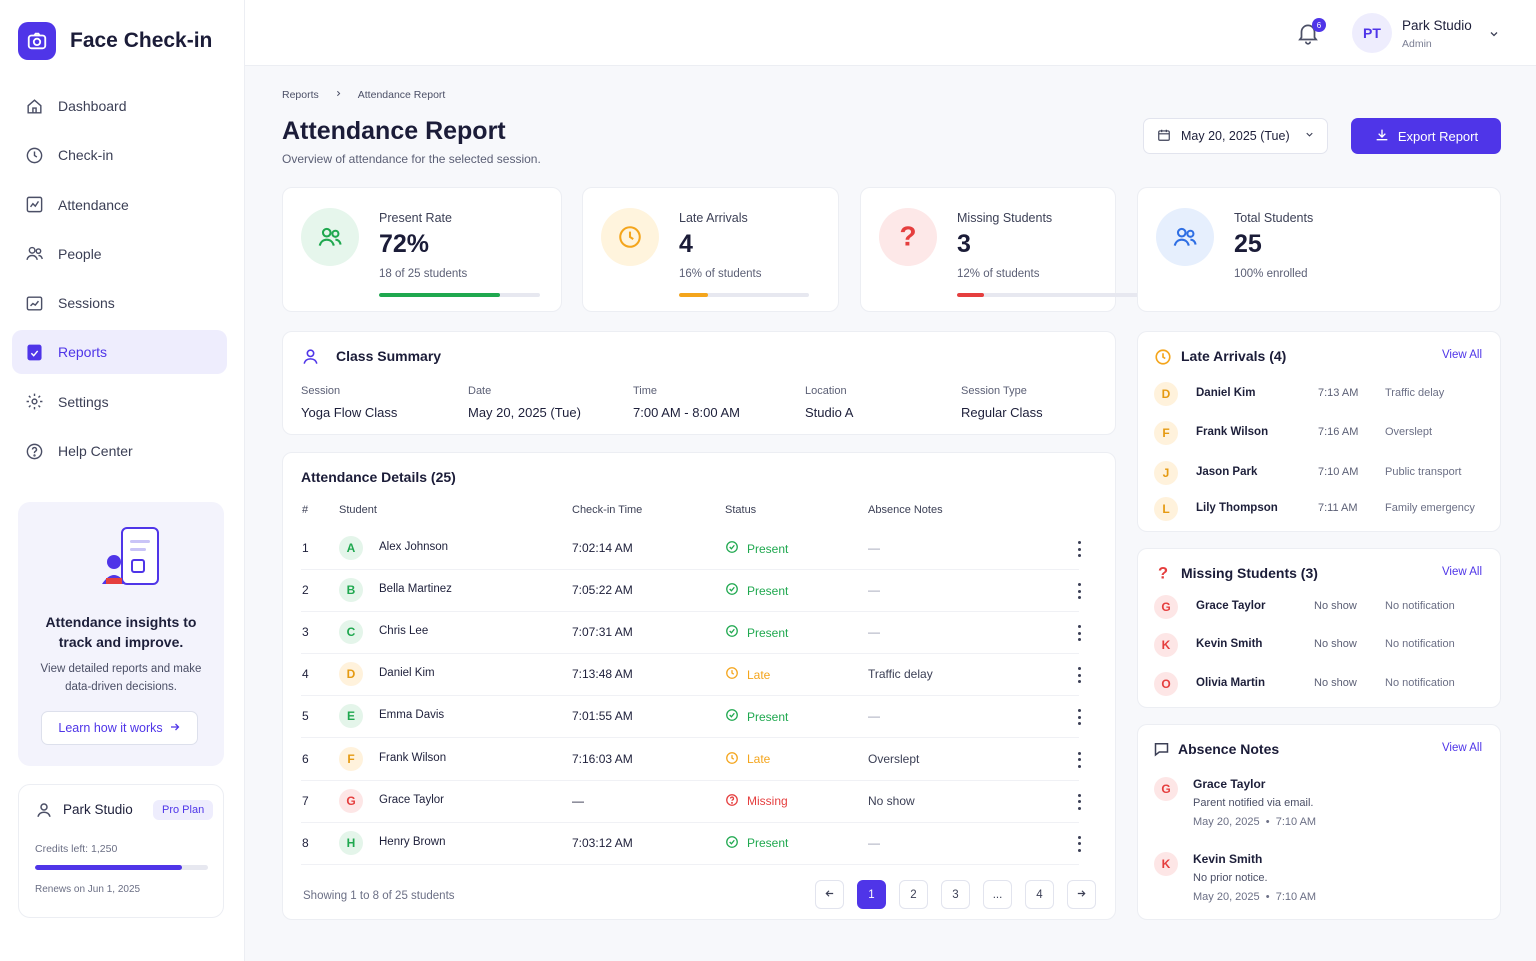 Image resolution: width=1536 pixels, height=961 pixels. What do you see at coordinates (413, 757) in the screenshot?
I see `student-name: Frank Wilson` at bounding box center [413, 757].